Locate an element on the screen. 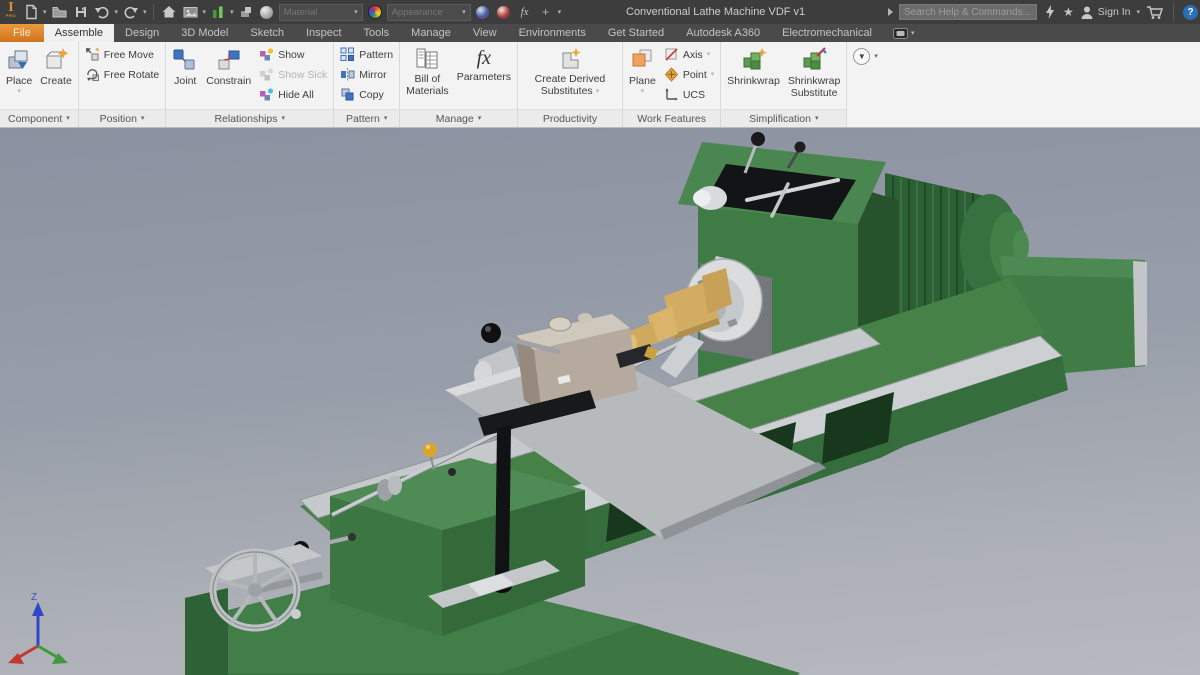 The width and height of the screenshot is (1200, 675). panel-label: Simplification is located at coordinates (780, 118).